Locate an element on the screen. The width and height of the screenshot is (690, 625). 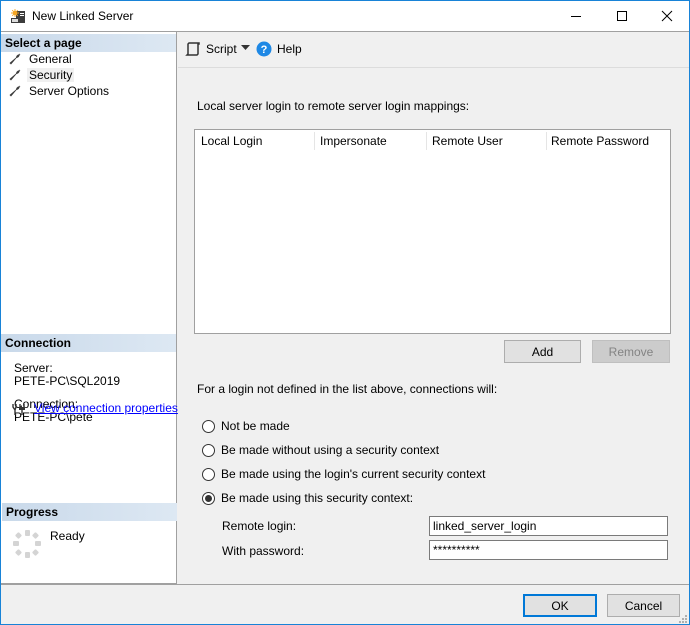
linked-server-app-icon is located at coordinates (18, 16).